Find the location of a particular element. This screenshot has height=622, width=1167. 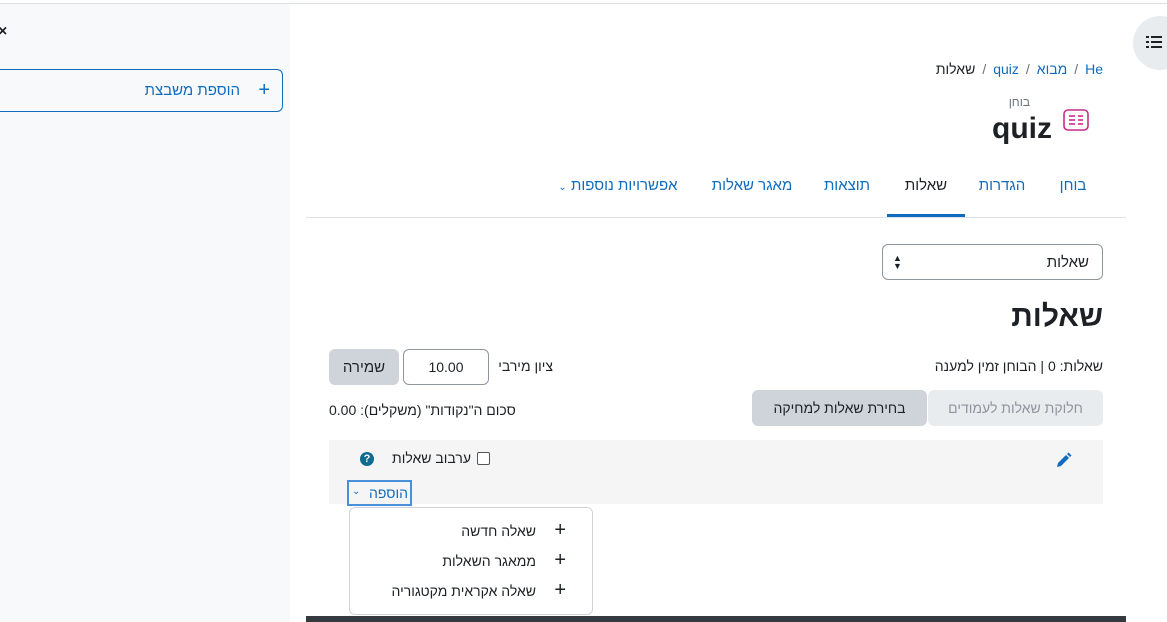

shuffle-checkbox is located at coordinates (483, 458).